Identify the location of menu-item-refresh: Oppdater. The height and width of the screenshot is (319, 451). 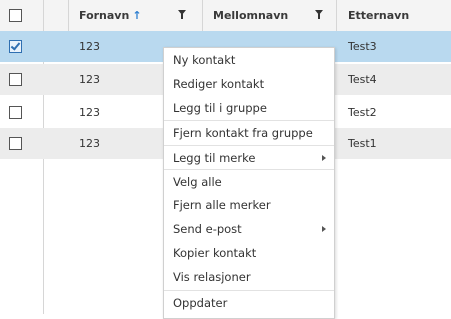
(249, 302).